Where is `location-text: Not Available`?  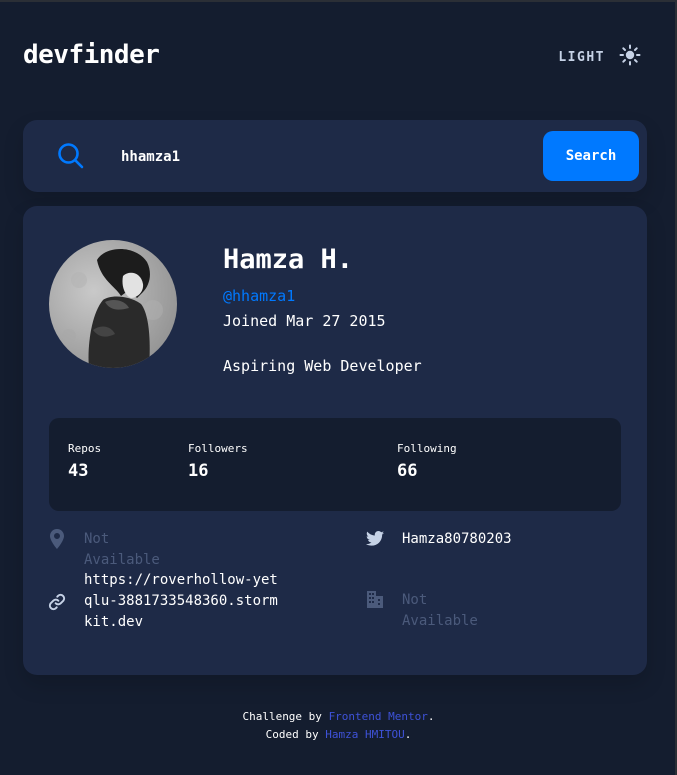 location-text: Not Available is located at coordinates (122, 549).